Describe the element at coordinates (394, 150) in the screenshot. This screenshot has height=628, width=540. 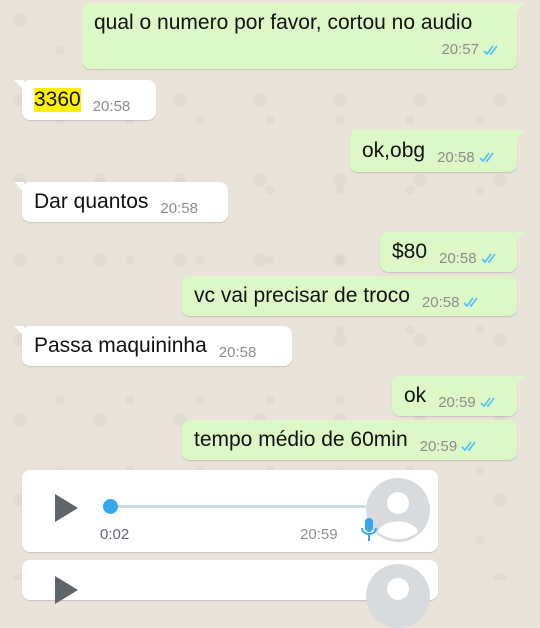
I see `message-text: ok,obg` at that location.